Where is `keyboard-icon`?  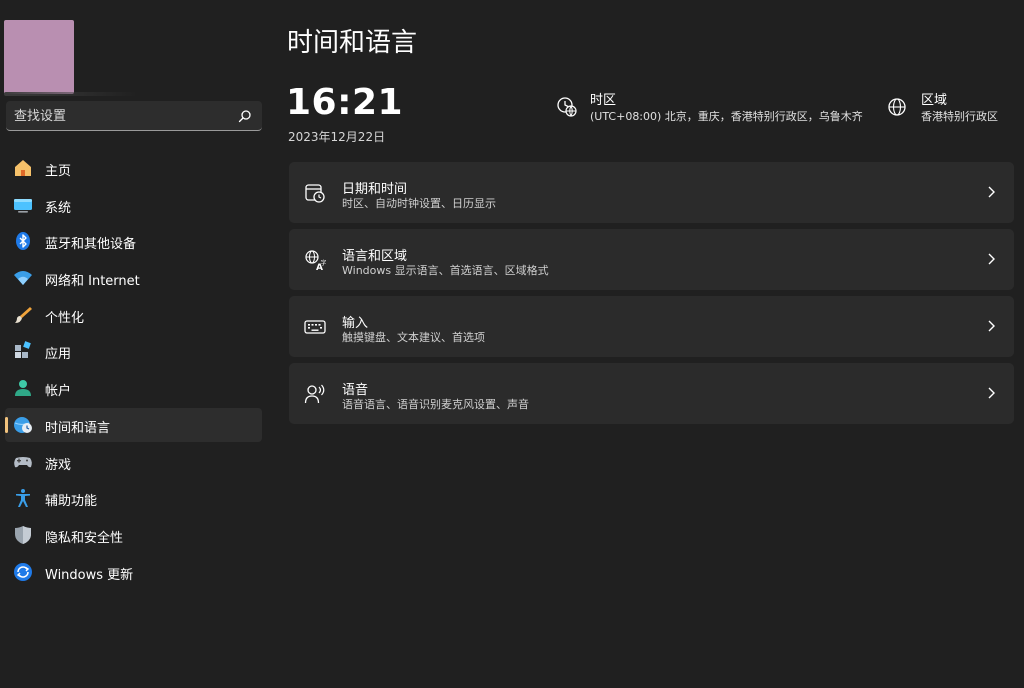
keyboard-icon is located at coordinates (315, 327).